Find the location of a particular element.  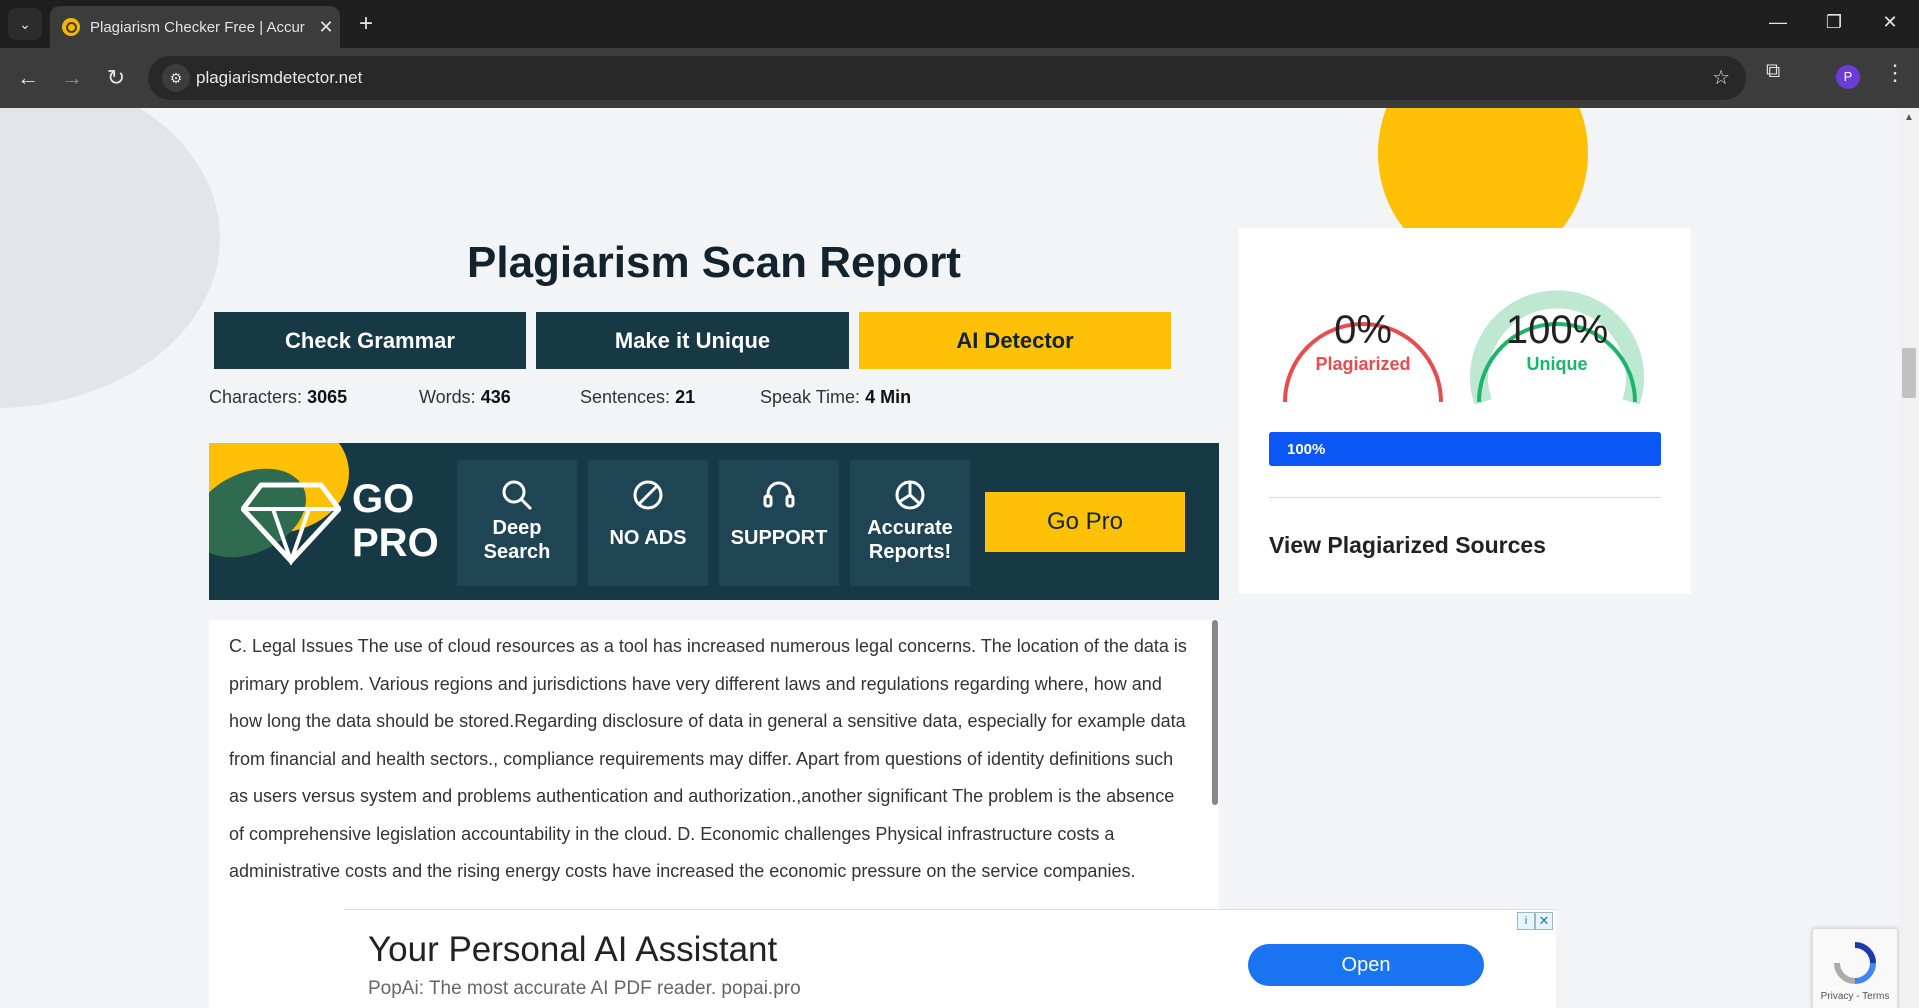

pie-chart-icon is located at coordinates (910, 495).